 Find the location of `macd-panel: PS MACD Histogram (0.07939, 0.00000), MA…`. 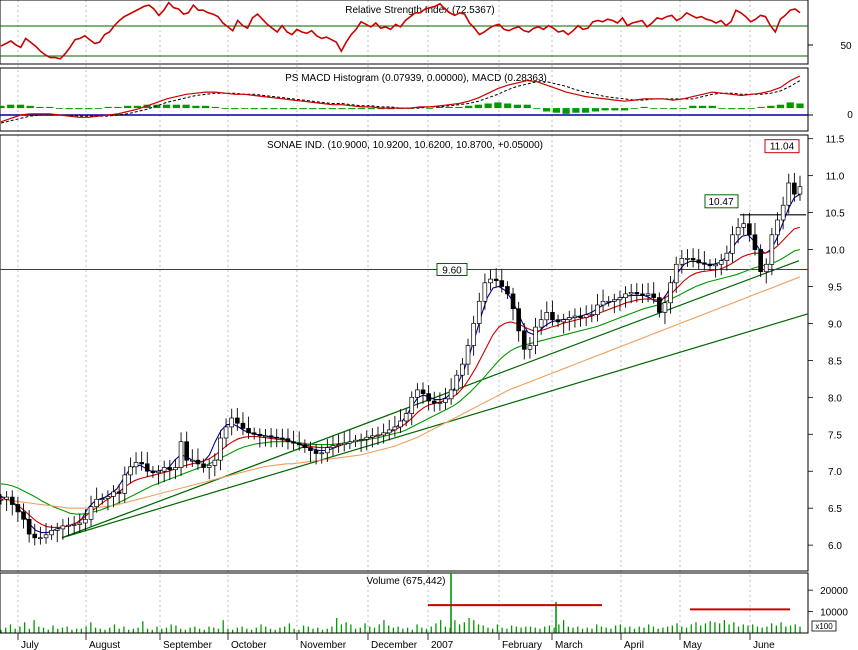

macd-panel: PS MACD Histogram (0.07939, 0.00000), MA… is located at coordinates (426, 99).